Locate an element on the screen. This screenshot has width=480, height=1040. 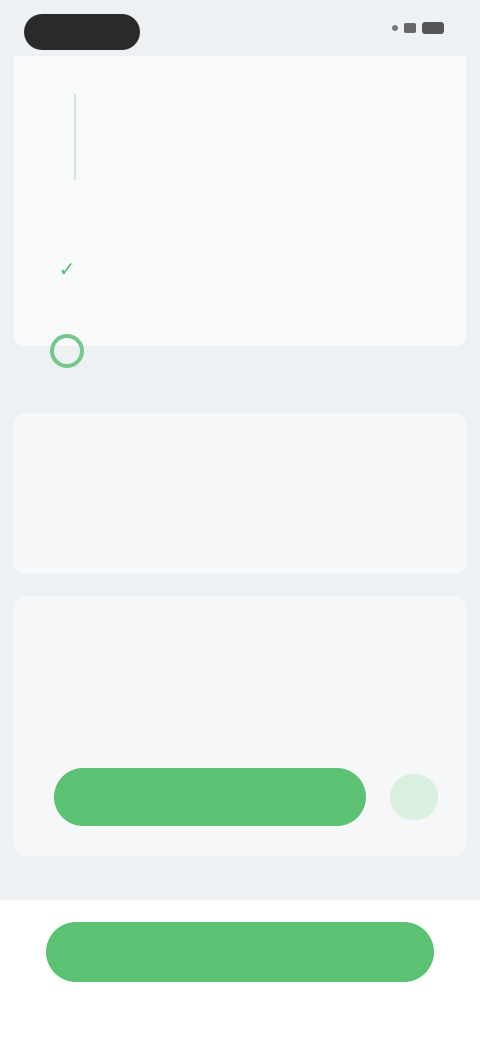
cta-secondary-button is located at coordinates (414, 797).